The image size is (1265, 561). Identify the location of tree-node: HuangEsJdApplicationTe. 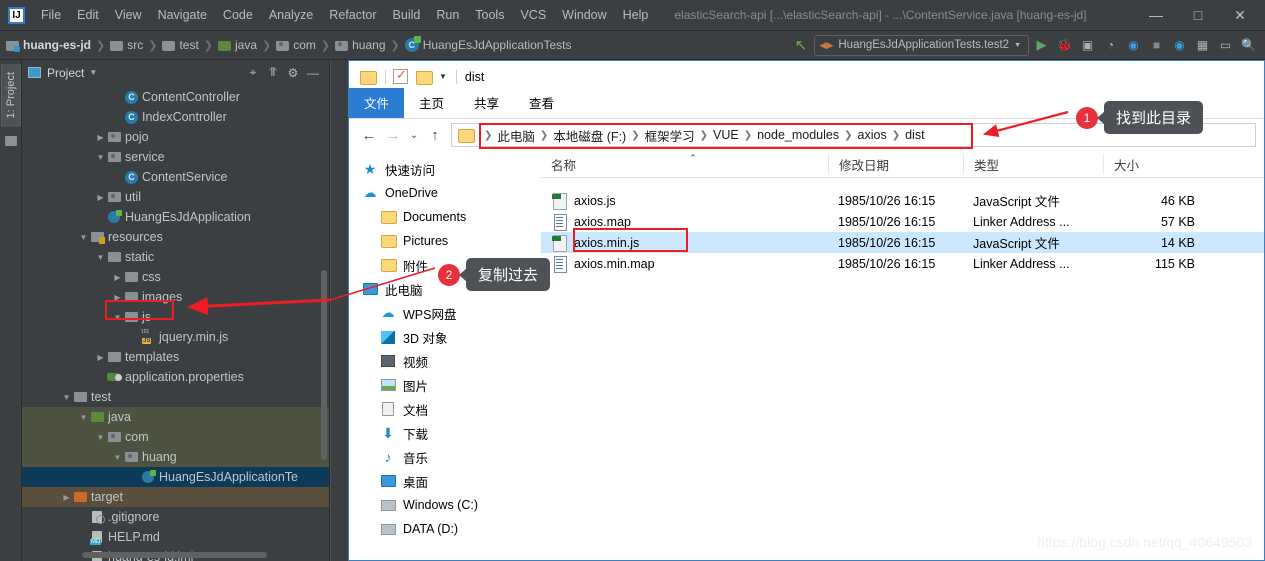
(175, 477).